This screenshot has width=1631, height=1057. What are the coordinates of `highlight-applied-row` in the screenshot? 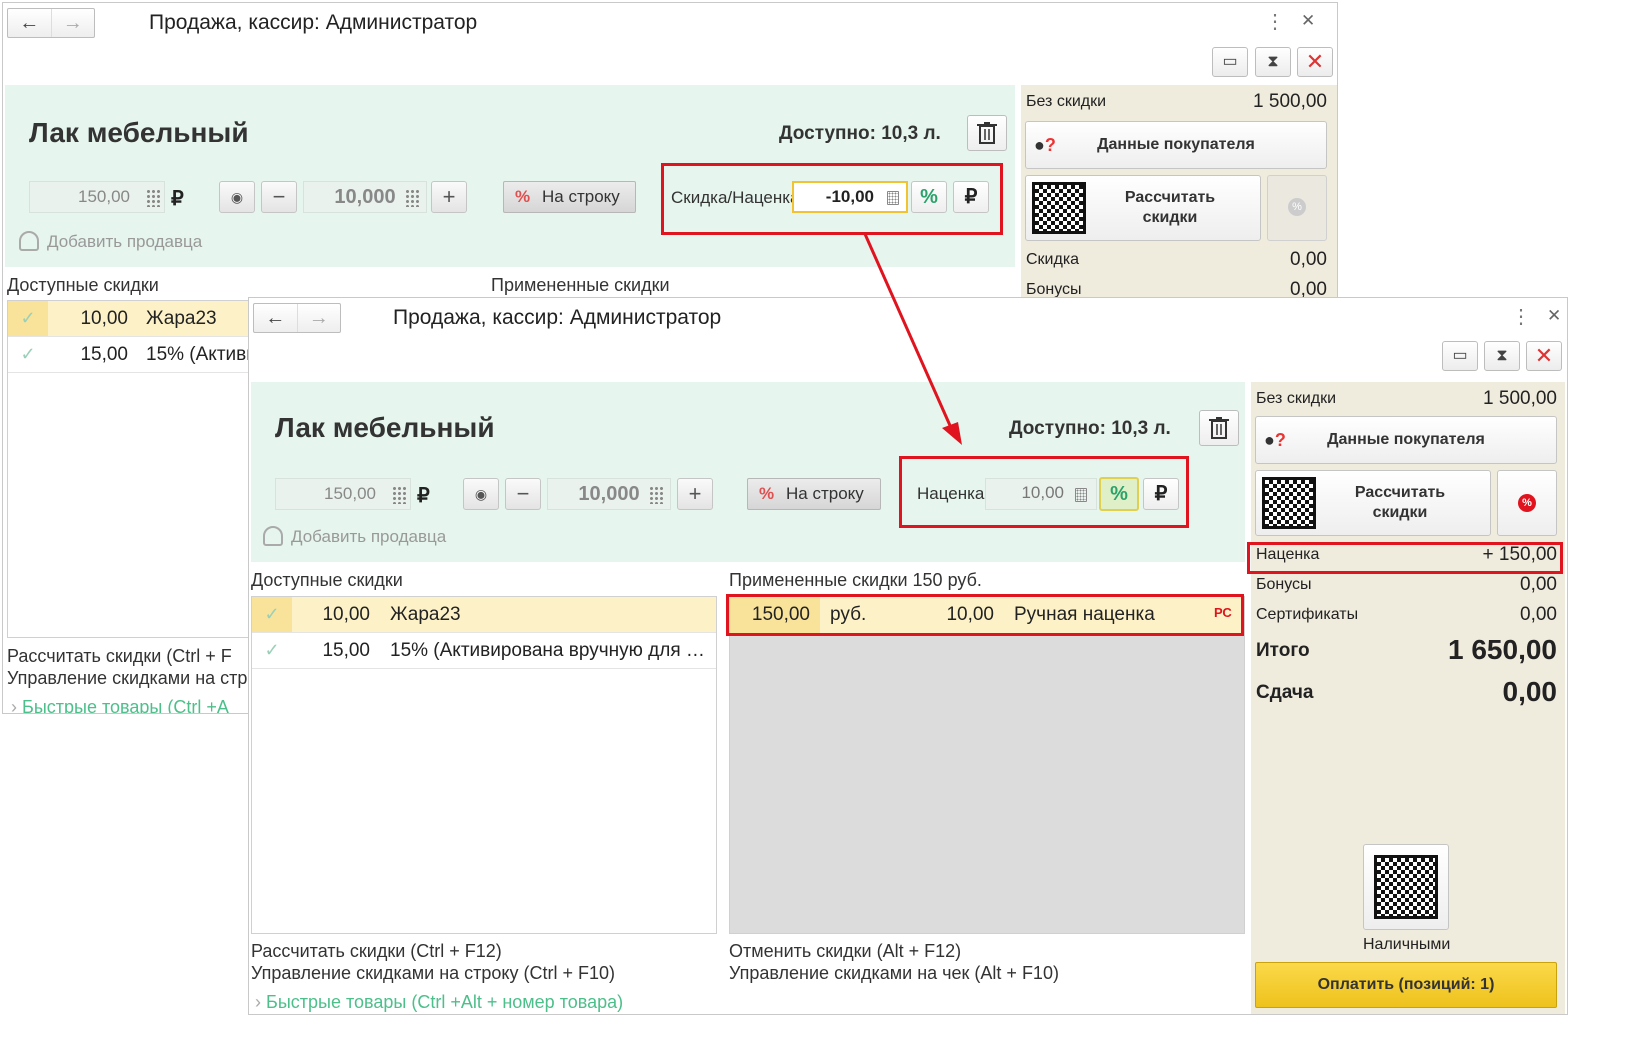 It's located at (985, 615).